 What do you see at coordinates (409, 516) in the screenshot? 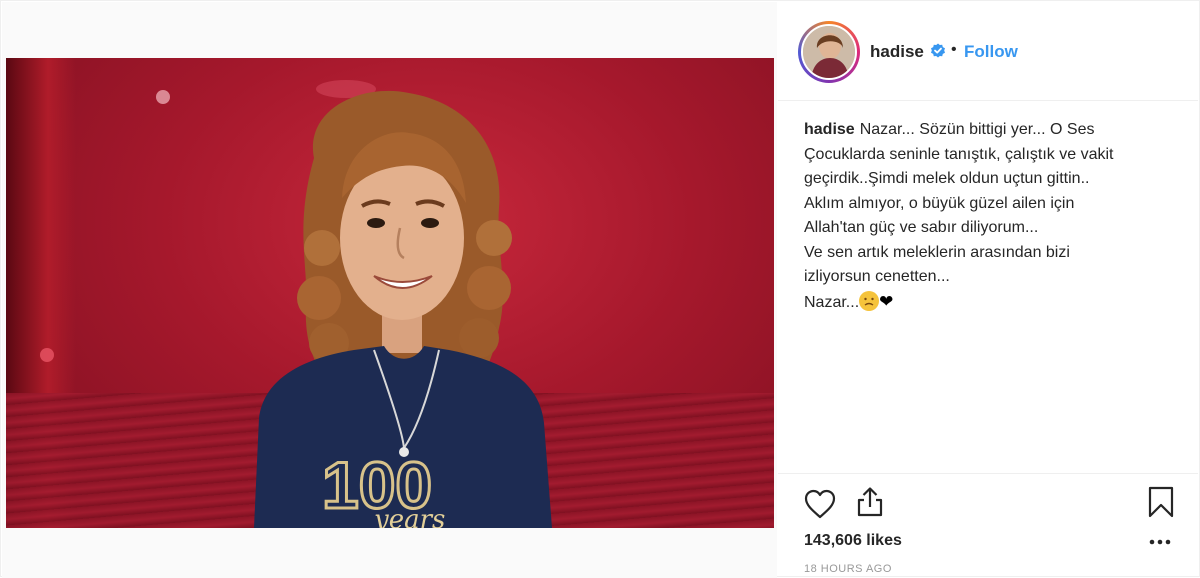
I see `shirt-print-script: years` at bounding box center [409, 516].